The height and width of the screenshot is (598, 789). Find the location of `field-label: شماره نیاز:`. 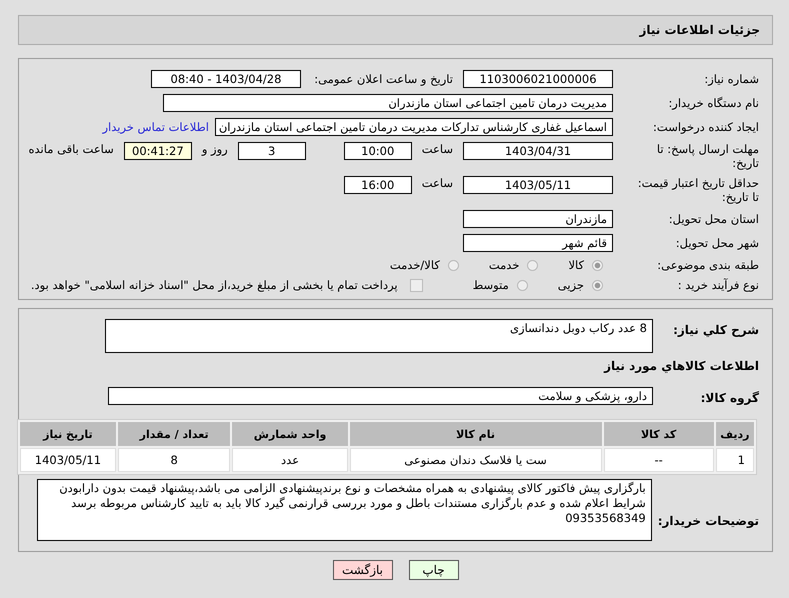

field-label: شماره نیاز: is located at coordinates (731, 79).